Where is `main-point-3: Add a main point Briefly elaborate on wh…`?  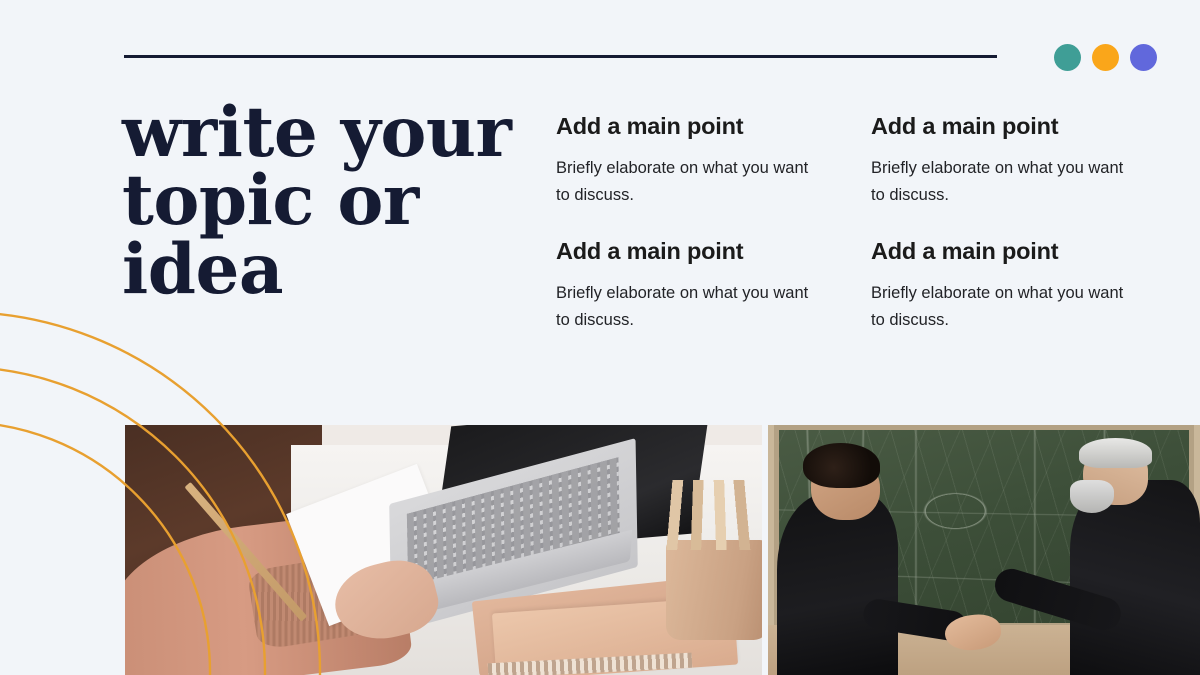
main-point-3: Add a main point Briefly elaborate on wh… is located at coordinates (687, 285).